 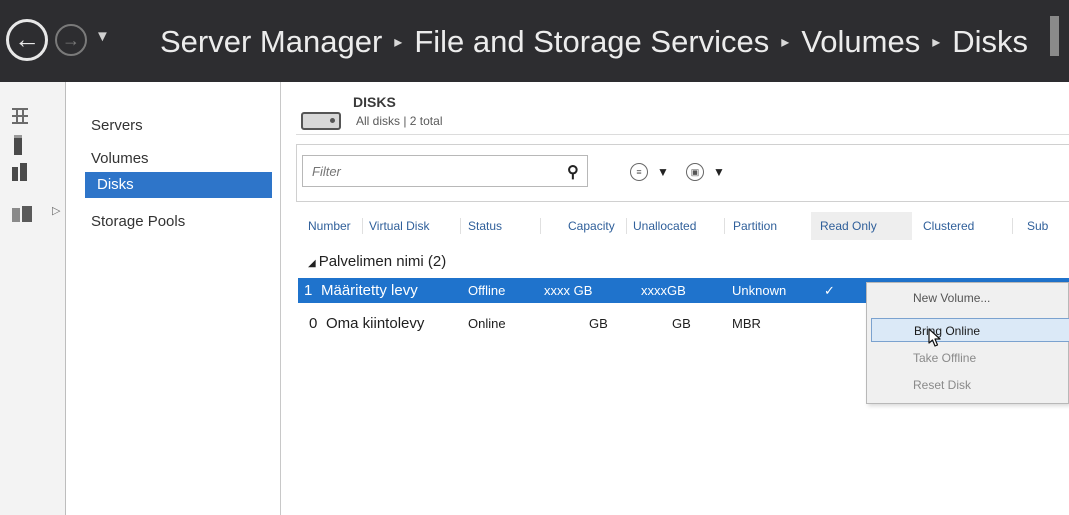 I want to click on menu-item-bring-online: Bring Online, so click(x=970, y=330).